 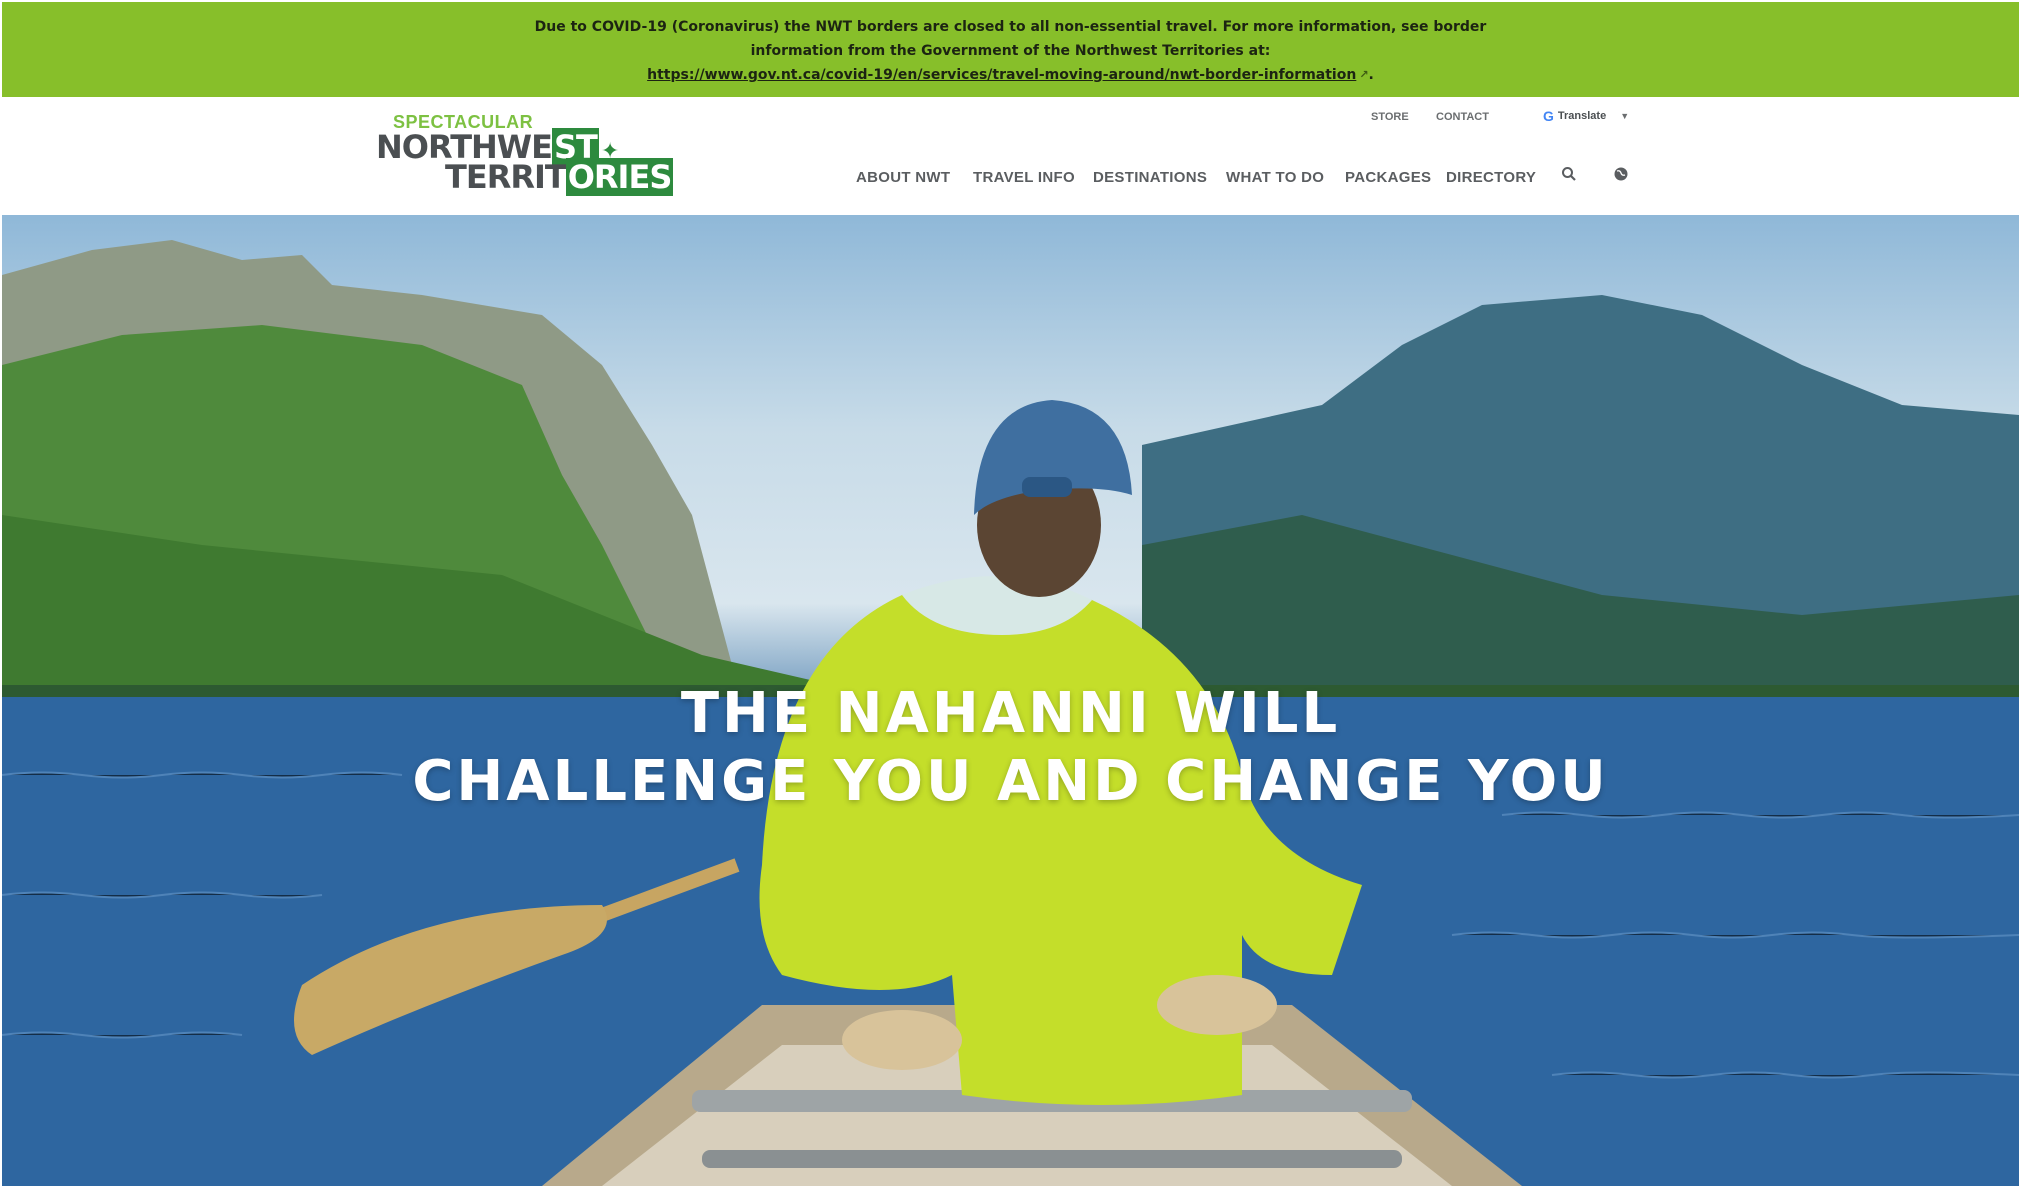 I want to click on logo-line-territories: TERRITORIES, so click(x=559, y=177).